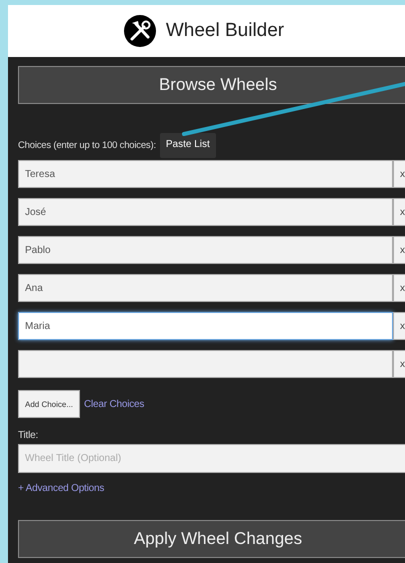  I want to click on title-field: Wheel Title (Optional), so click(211, 458).